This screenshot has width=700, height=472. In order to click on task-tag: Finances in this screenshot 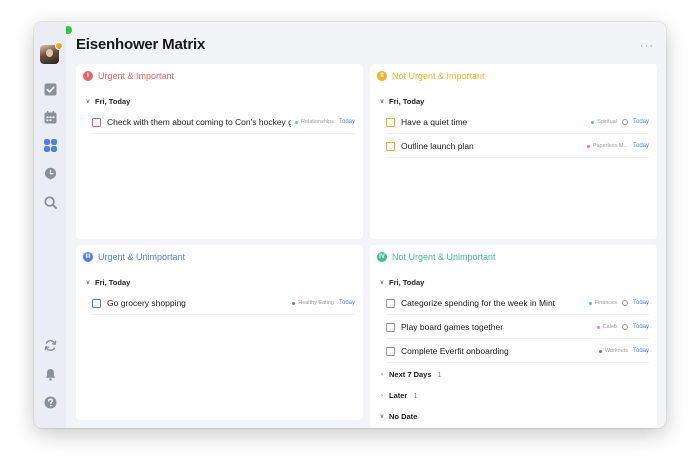, I will do `click(605, 303)`.